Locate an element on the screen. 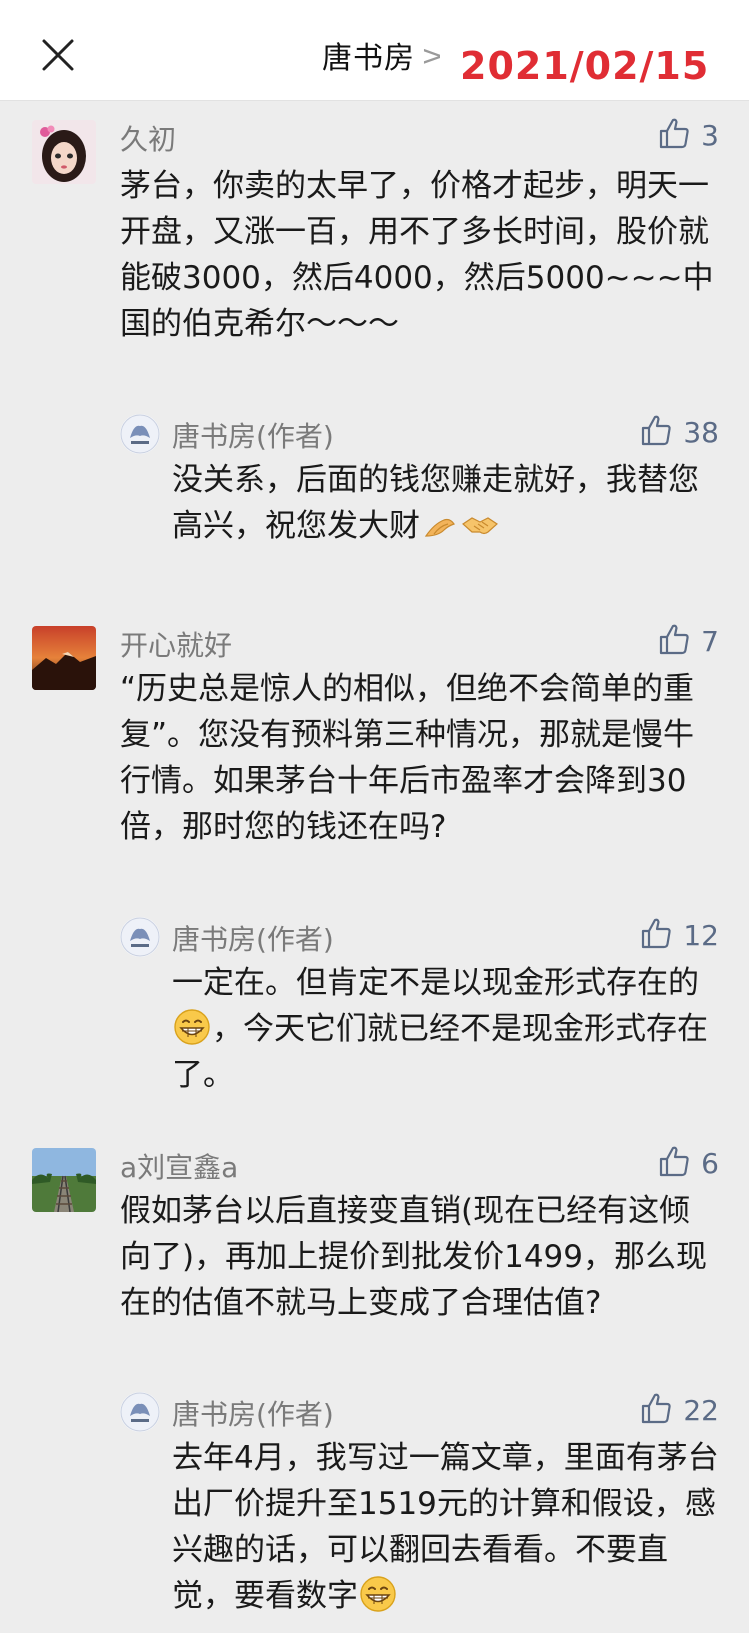 The image size is (749, 1633). reply-text: 一定在。但肯定不是以现金形式存在的 ，今天它们就已经不是现金形式存在了。 is located at coordinates (447, 1029).